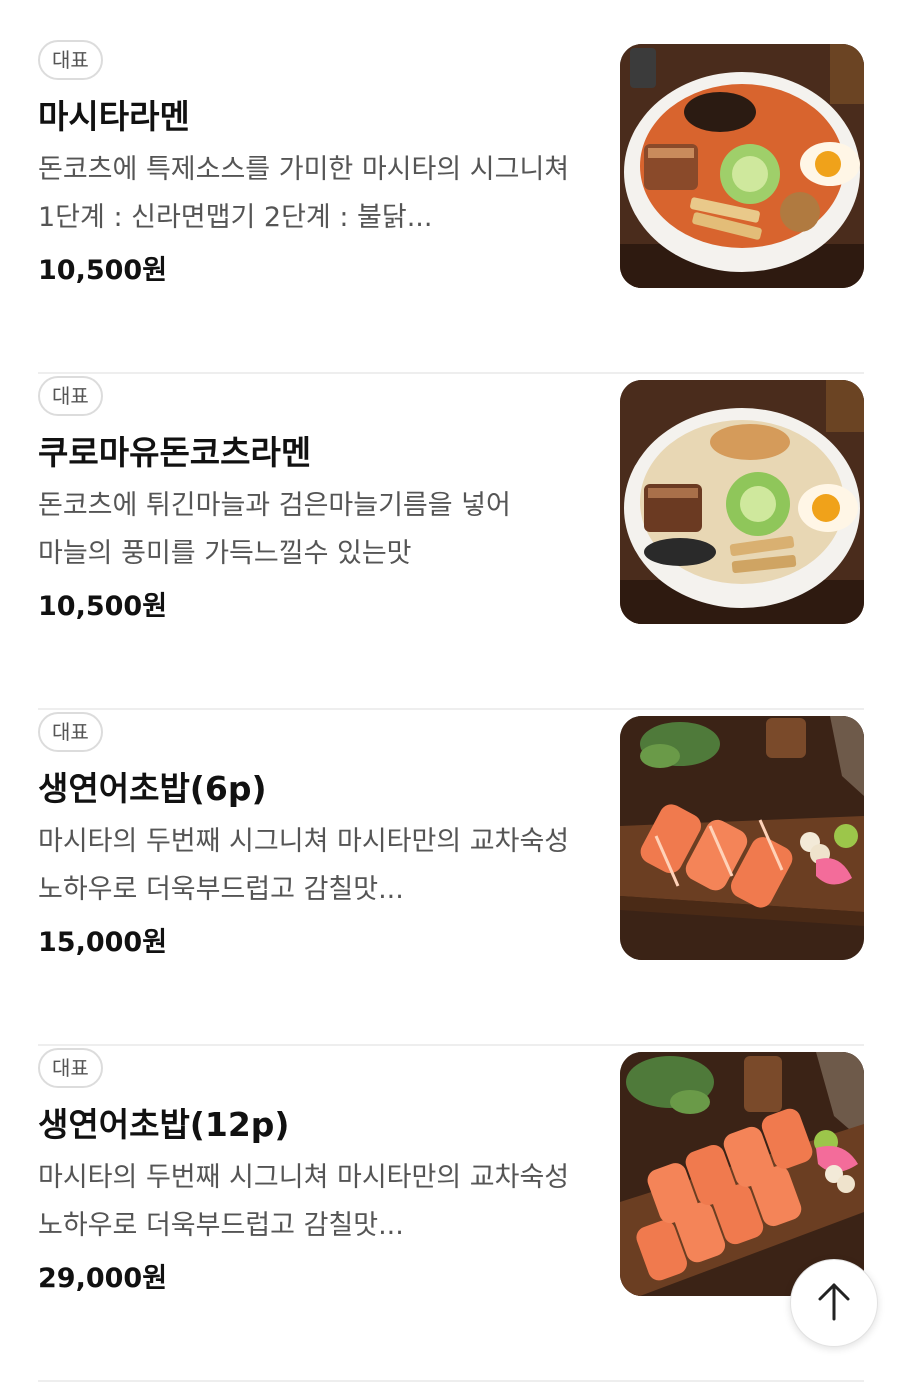  Describe the element at coordinates (274, 529) in the screenshot. I see `menu-item-description: 돈코츠에 튀긴마늘과 검은마늘기름을 넣어 마늘의 풍미를 가득느낄수 있는맛` at that location.